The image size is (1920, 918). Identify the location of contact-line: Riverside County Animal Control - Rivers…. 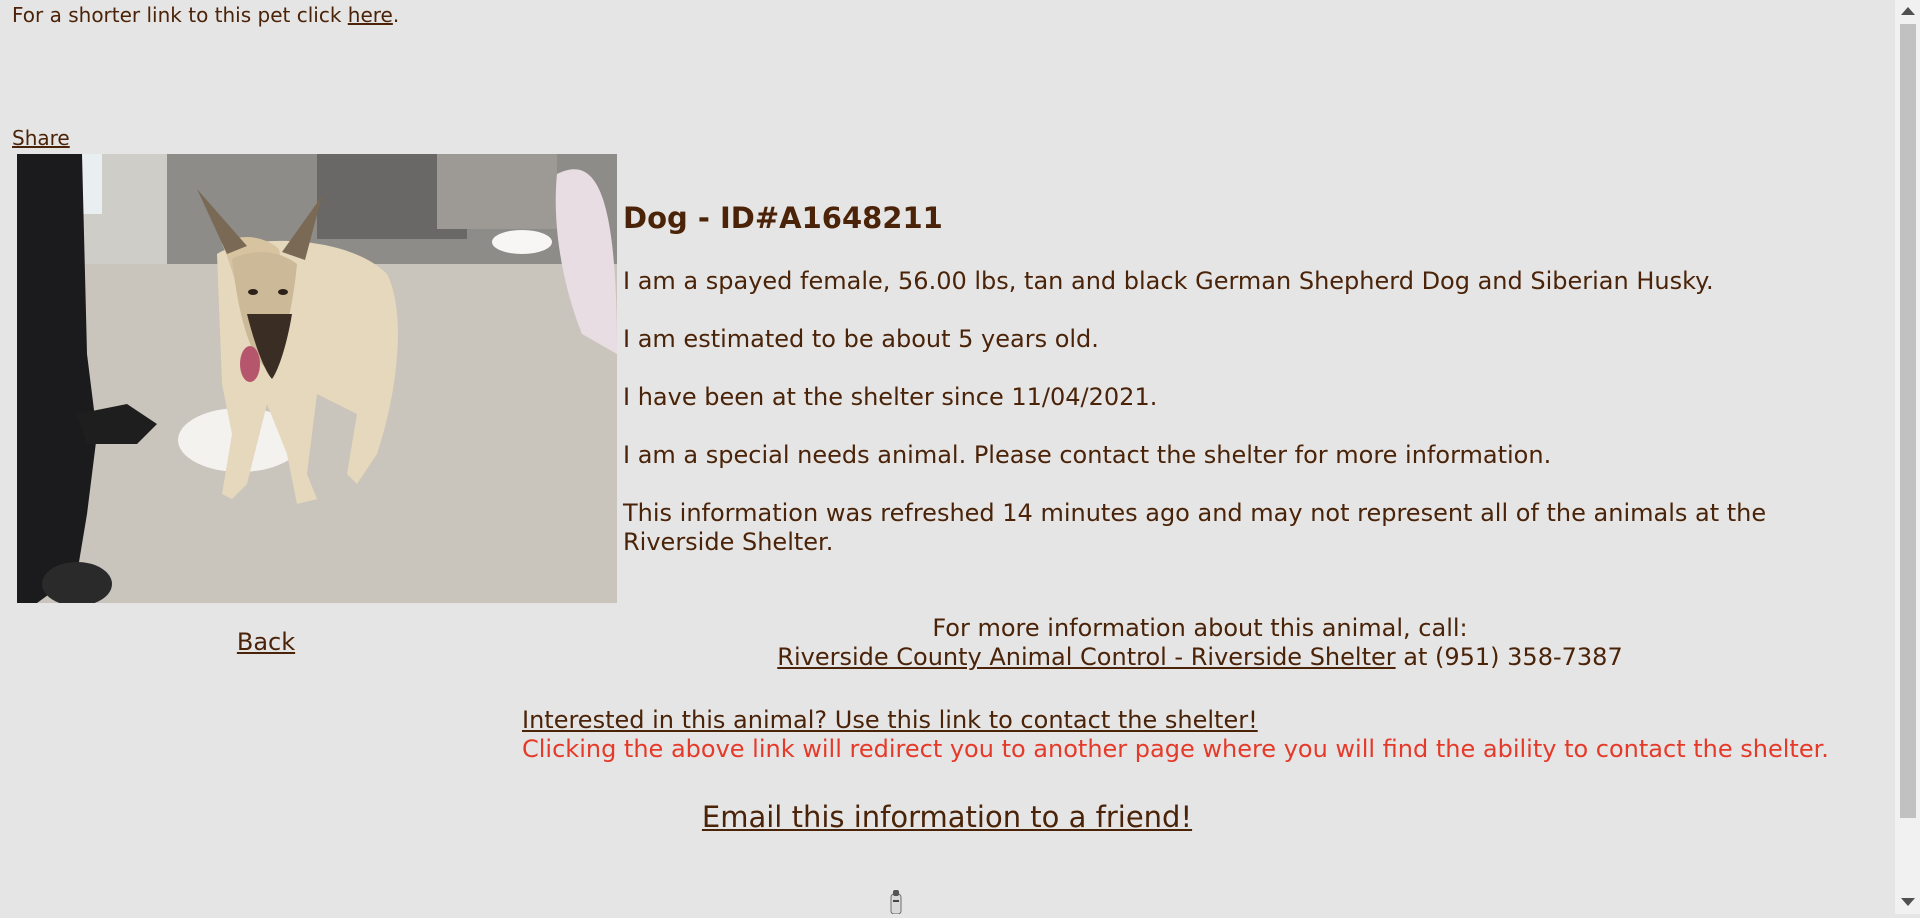
(1200, 657).